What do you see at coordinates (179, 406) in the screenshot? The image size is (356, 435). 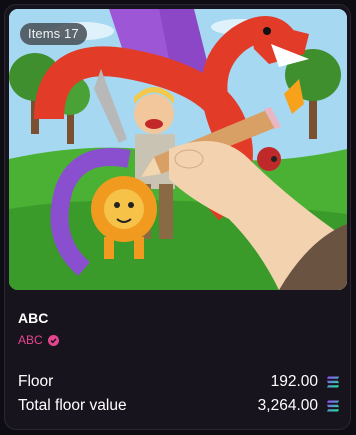 I see `total-floor-value-row: Total floor value 3,264.00` at bounding box center [179, 406].